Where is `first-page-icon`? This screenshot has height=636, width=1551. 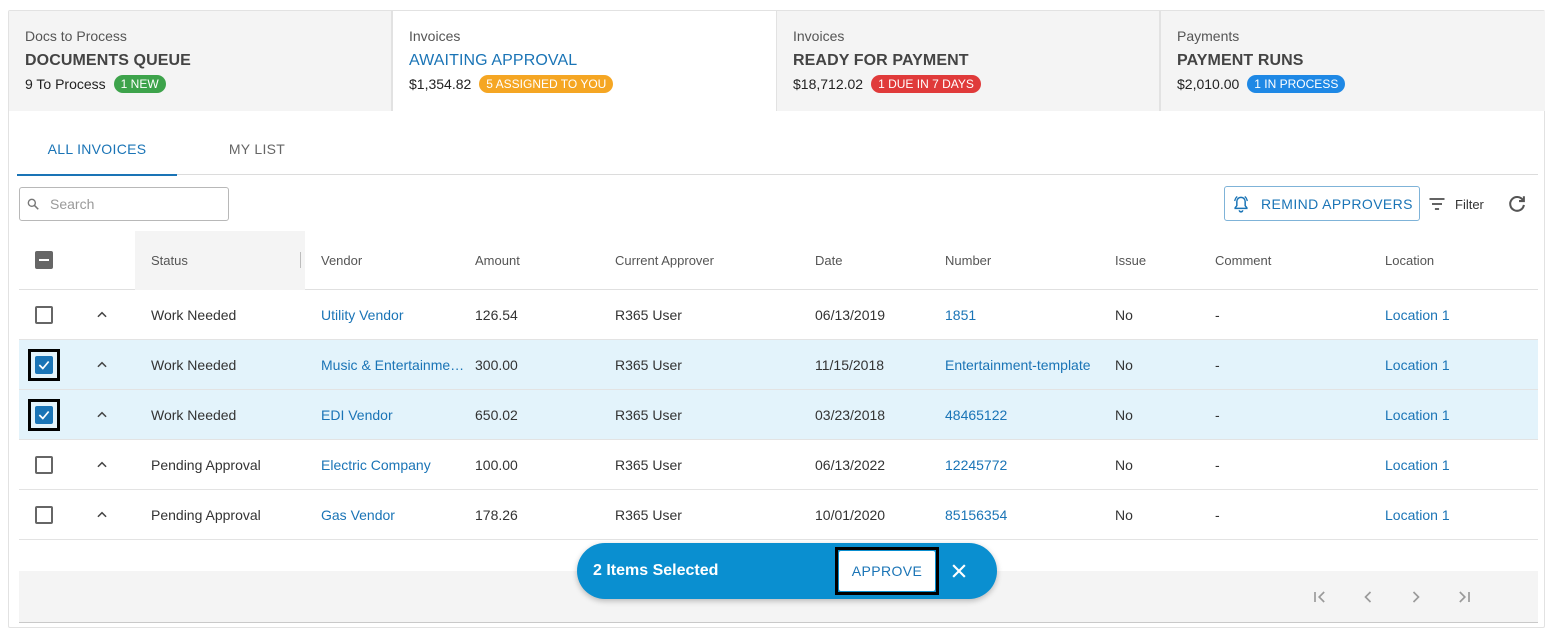
first-page-icon is located at coordinates (1320, 597).